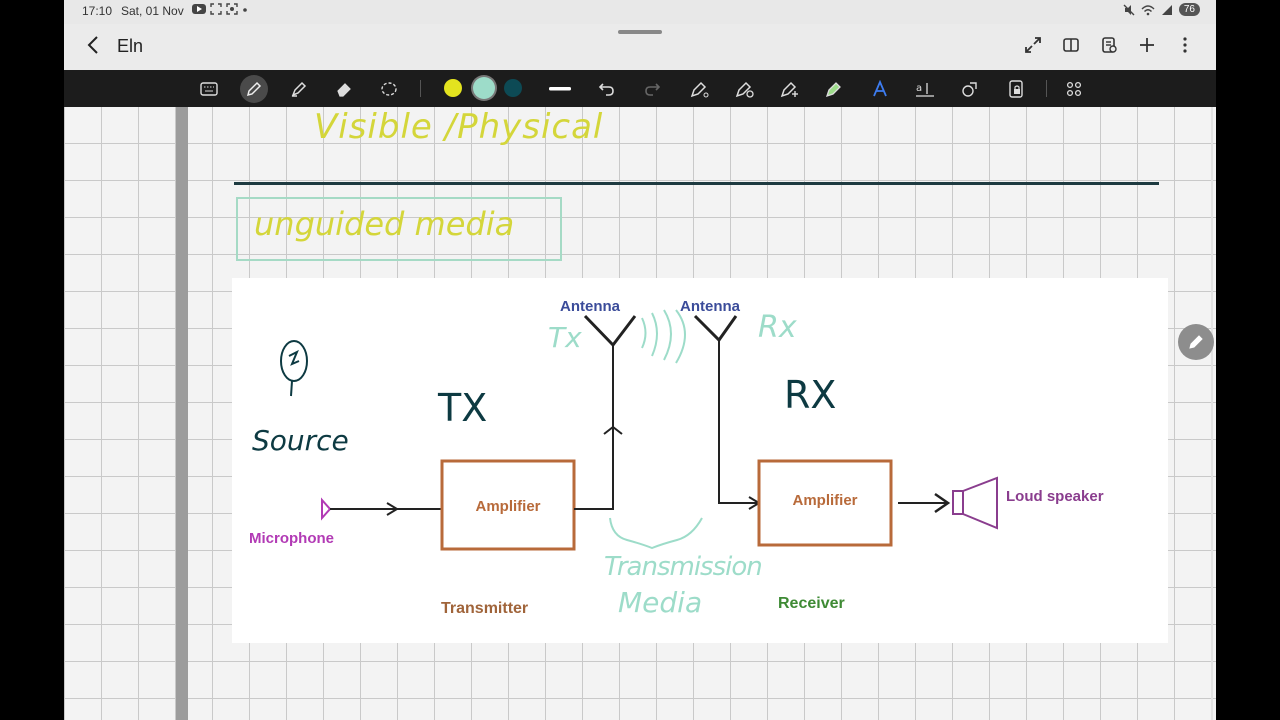  Describe the element at coordinates (1166, 9) in the screenshot. I see `signal-icon` at that location.